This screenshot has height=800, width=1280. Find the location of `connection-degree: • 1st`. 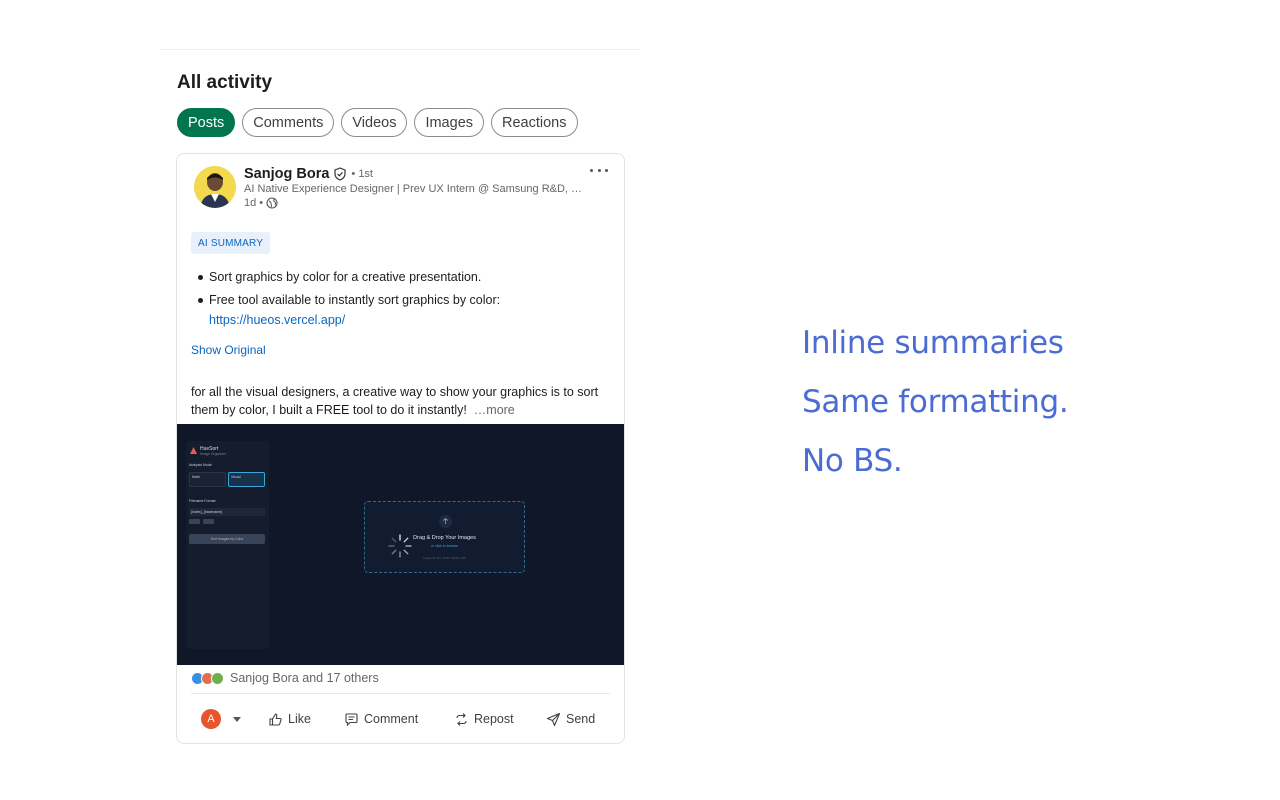

connection-degree: • 1st is located at coordinates (362, 174).